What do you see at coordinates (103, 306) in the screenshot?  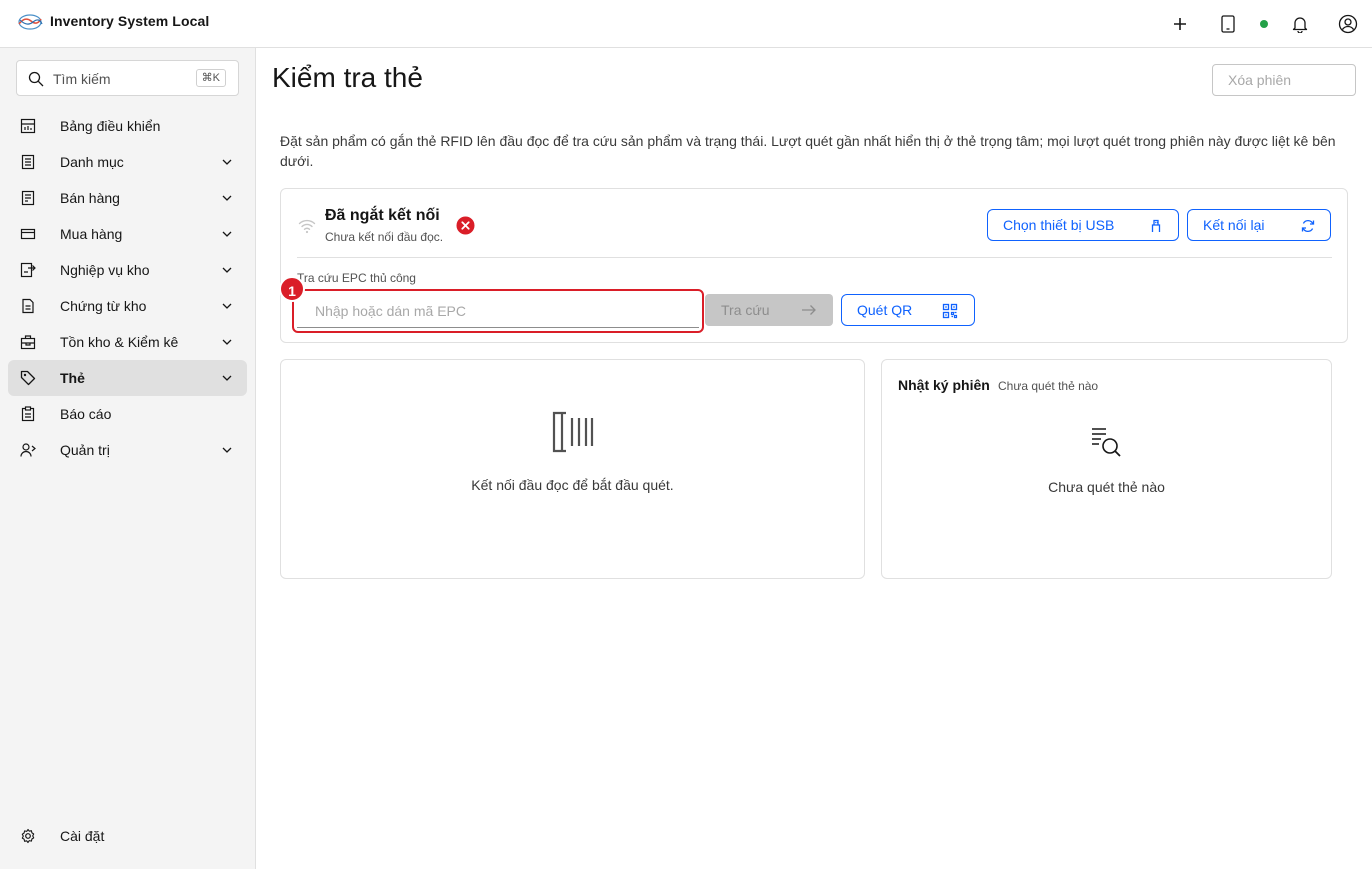 I see `sidebar-item-label: Chứng từ kho` at bounding box center [103, 306].